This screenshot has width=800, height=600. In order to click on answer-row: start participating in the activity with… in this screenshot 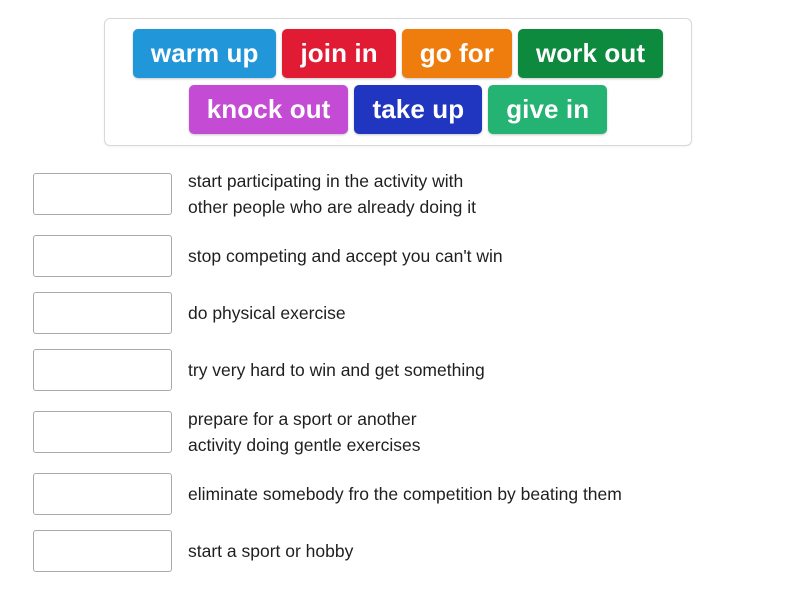, I will do `click(405, 194)`.